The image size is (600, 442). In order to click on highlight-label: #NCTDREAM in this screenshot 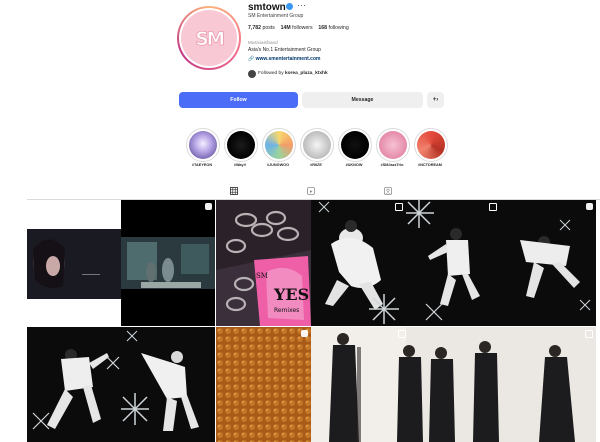, I will do `click(430, 165)`.